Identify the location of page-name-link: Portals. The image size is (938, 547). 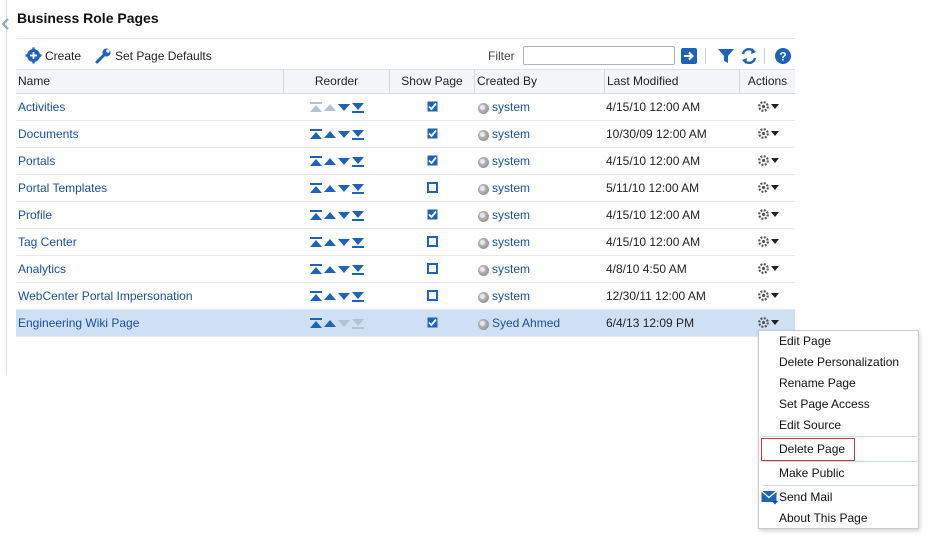
(36, 161).